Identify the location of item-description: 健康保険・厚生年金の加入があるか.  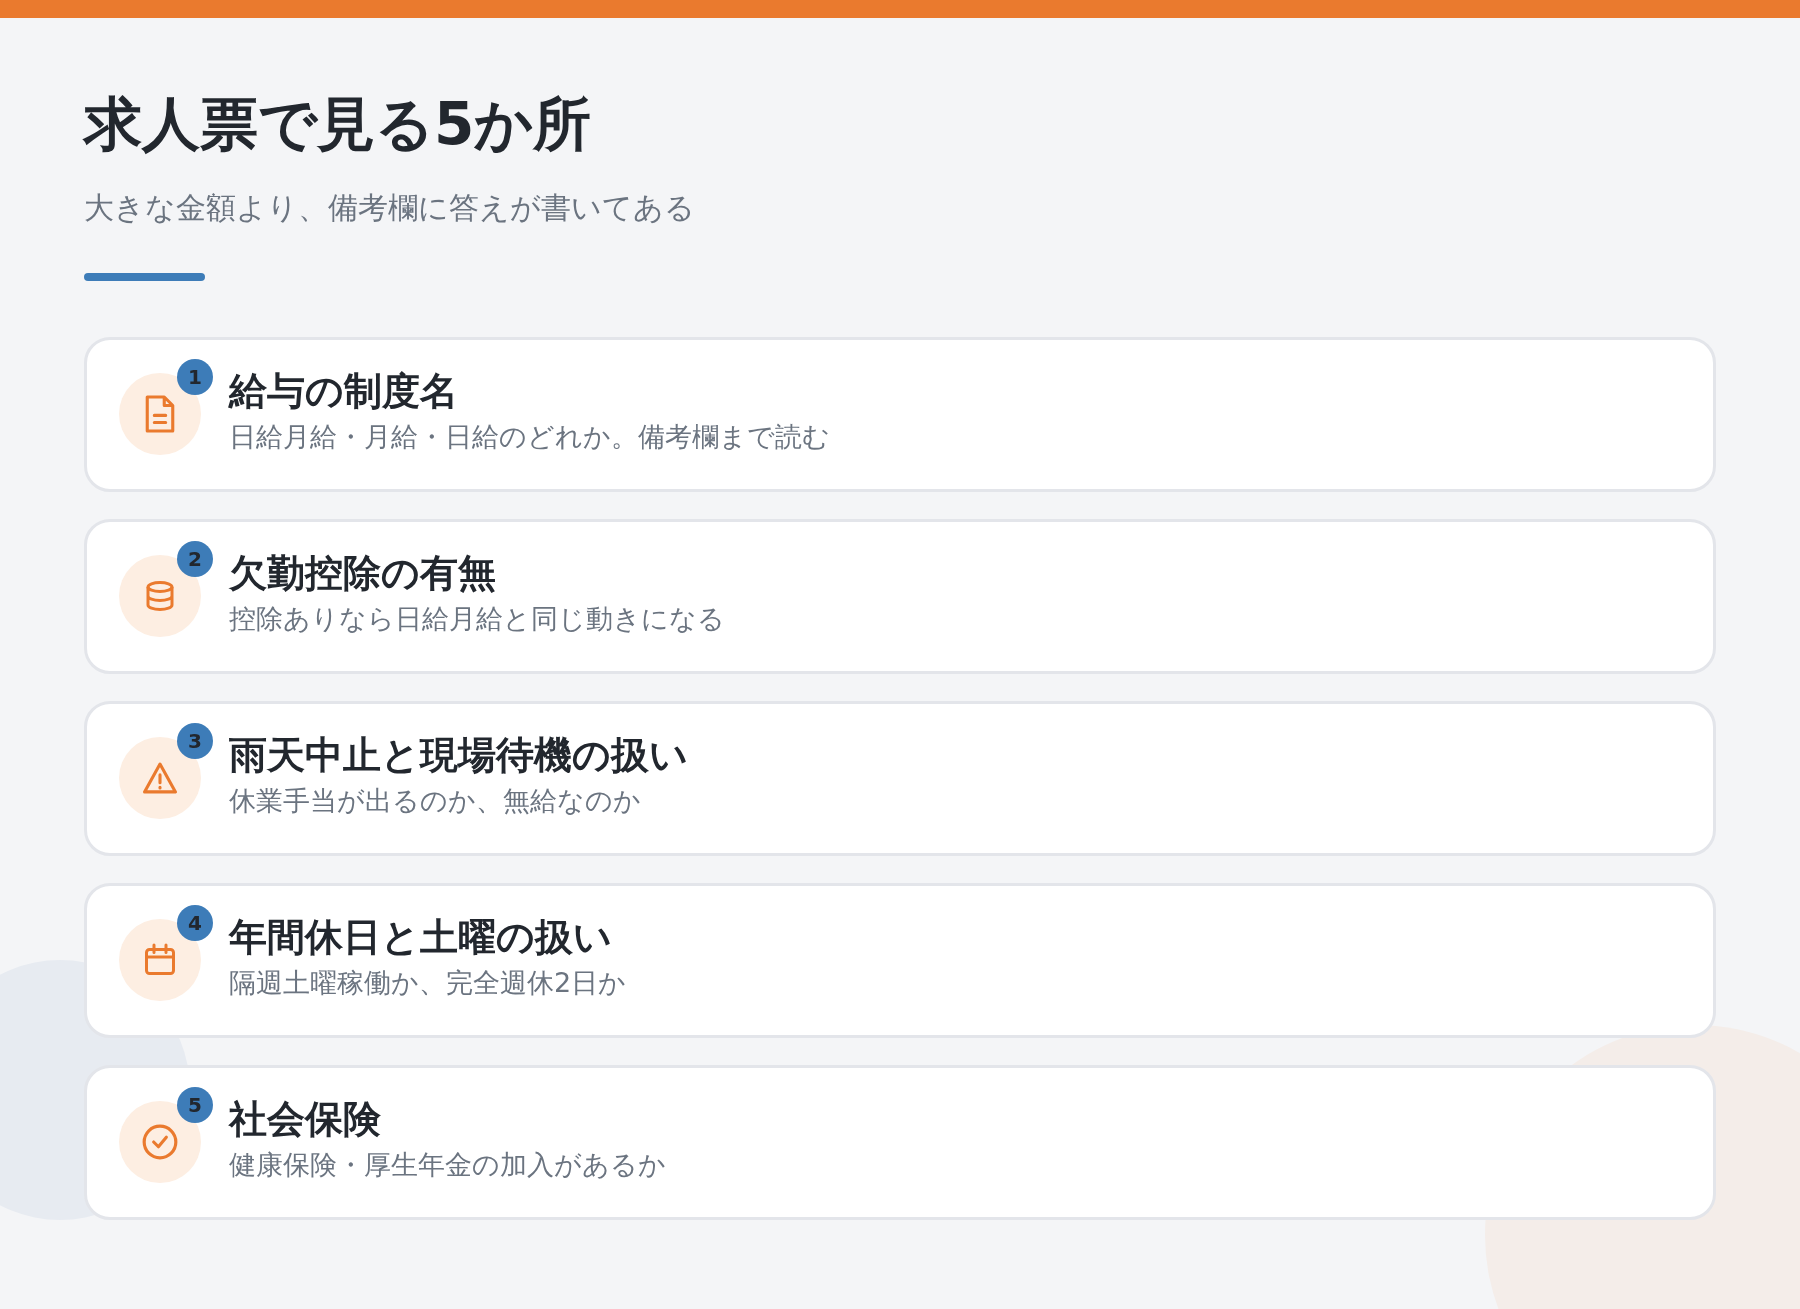
(447, 1165).